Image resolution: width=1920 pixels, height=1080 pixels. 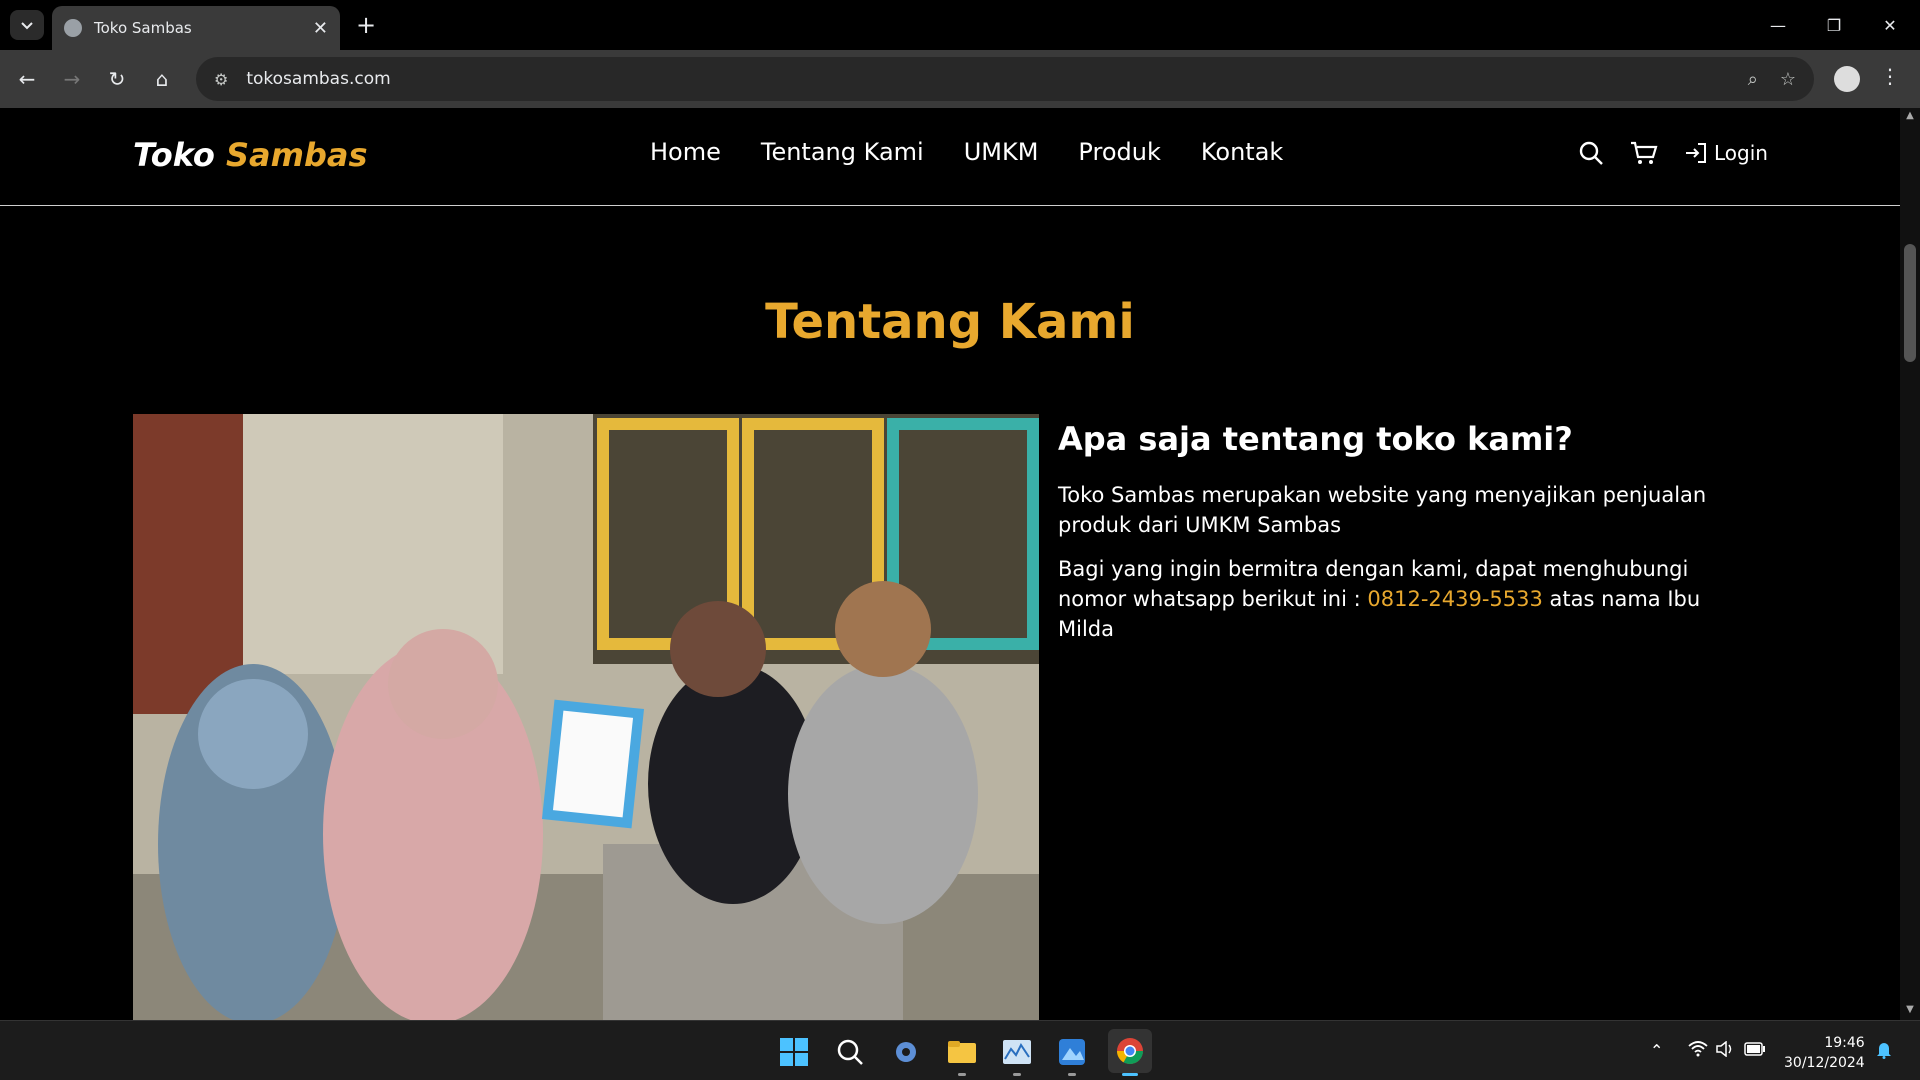 I want to click on taskbar: ⌃ 19:46 30/12/2024, so click(x=960, y=1050).